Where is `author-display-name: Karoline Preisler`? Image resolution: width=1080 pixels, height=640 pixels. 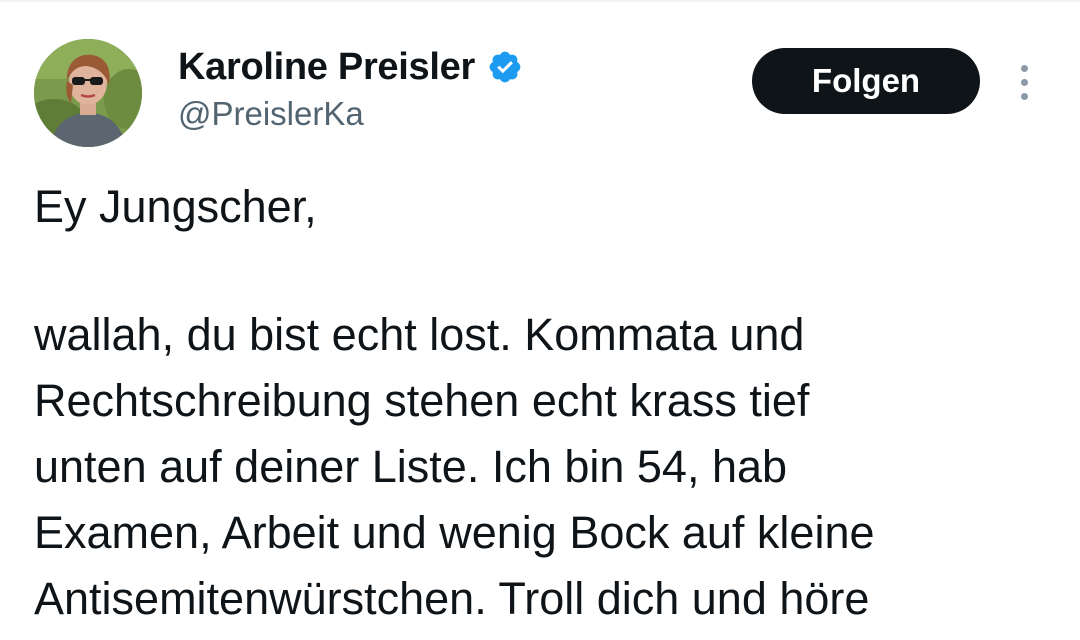
author-display-name: Karoline Preisler is located at coordinates (326, 67).